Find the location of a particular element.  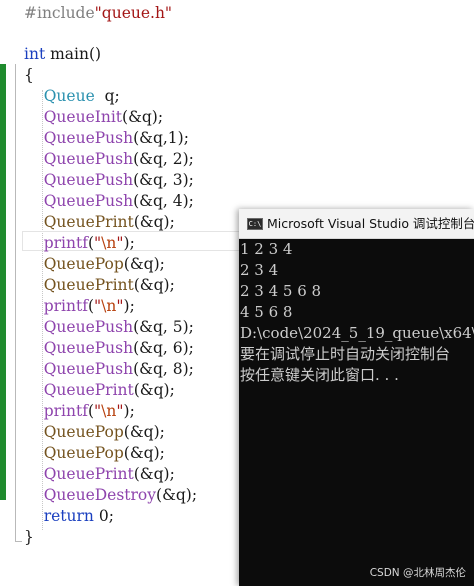

code-line: QueuePush(&q, 5); is located at coordinates (109, 327).